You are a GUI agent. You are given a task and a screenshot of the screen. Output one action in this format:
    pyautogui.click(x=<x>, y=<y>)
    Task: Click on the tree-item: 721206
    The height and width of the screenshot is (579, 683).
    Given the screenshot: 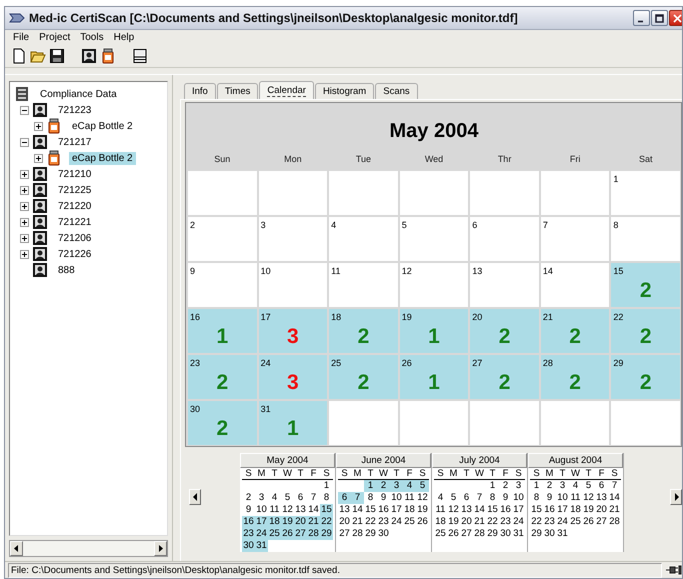 What is the action you would take?
    pyautogui.click(x=74, y=238)
    